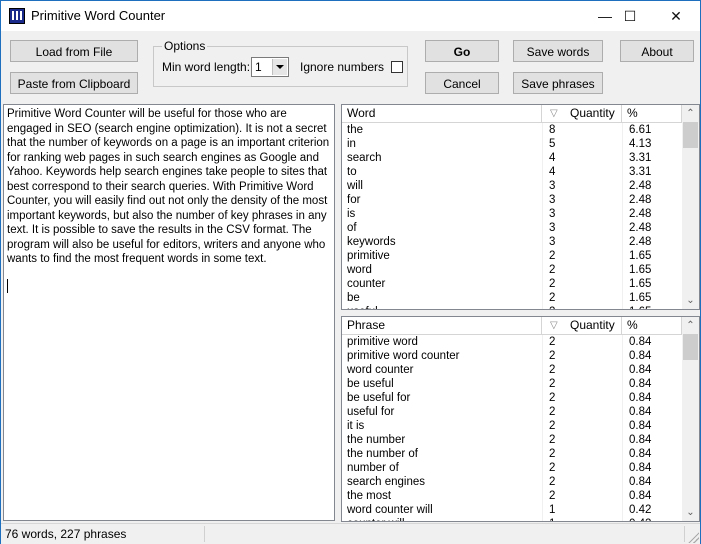 This screenshot has height=544, width=701. I want to click on save-phrases-button: Save phrases, so click(558, 83).